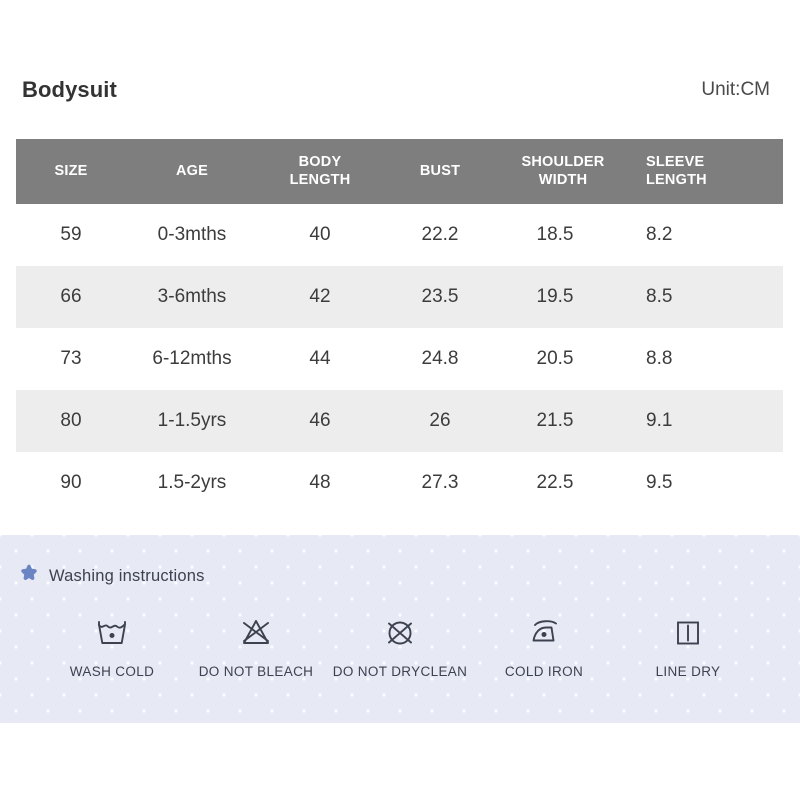  Describe the element at coordinates (71, 359) in the screenshot. I see `cell-size: 73` at that location.